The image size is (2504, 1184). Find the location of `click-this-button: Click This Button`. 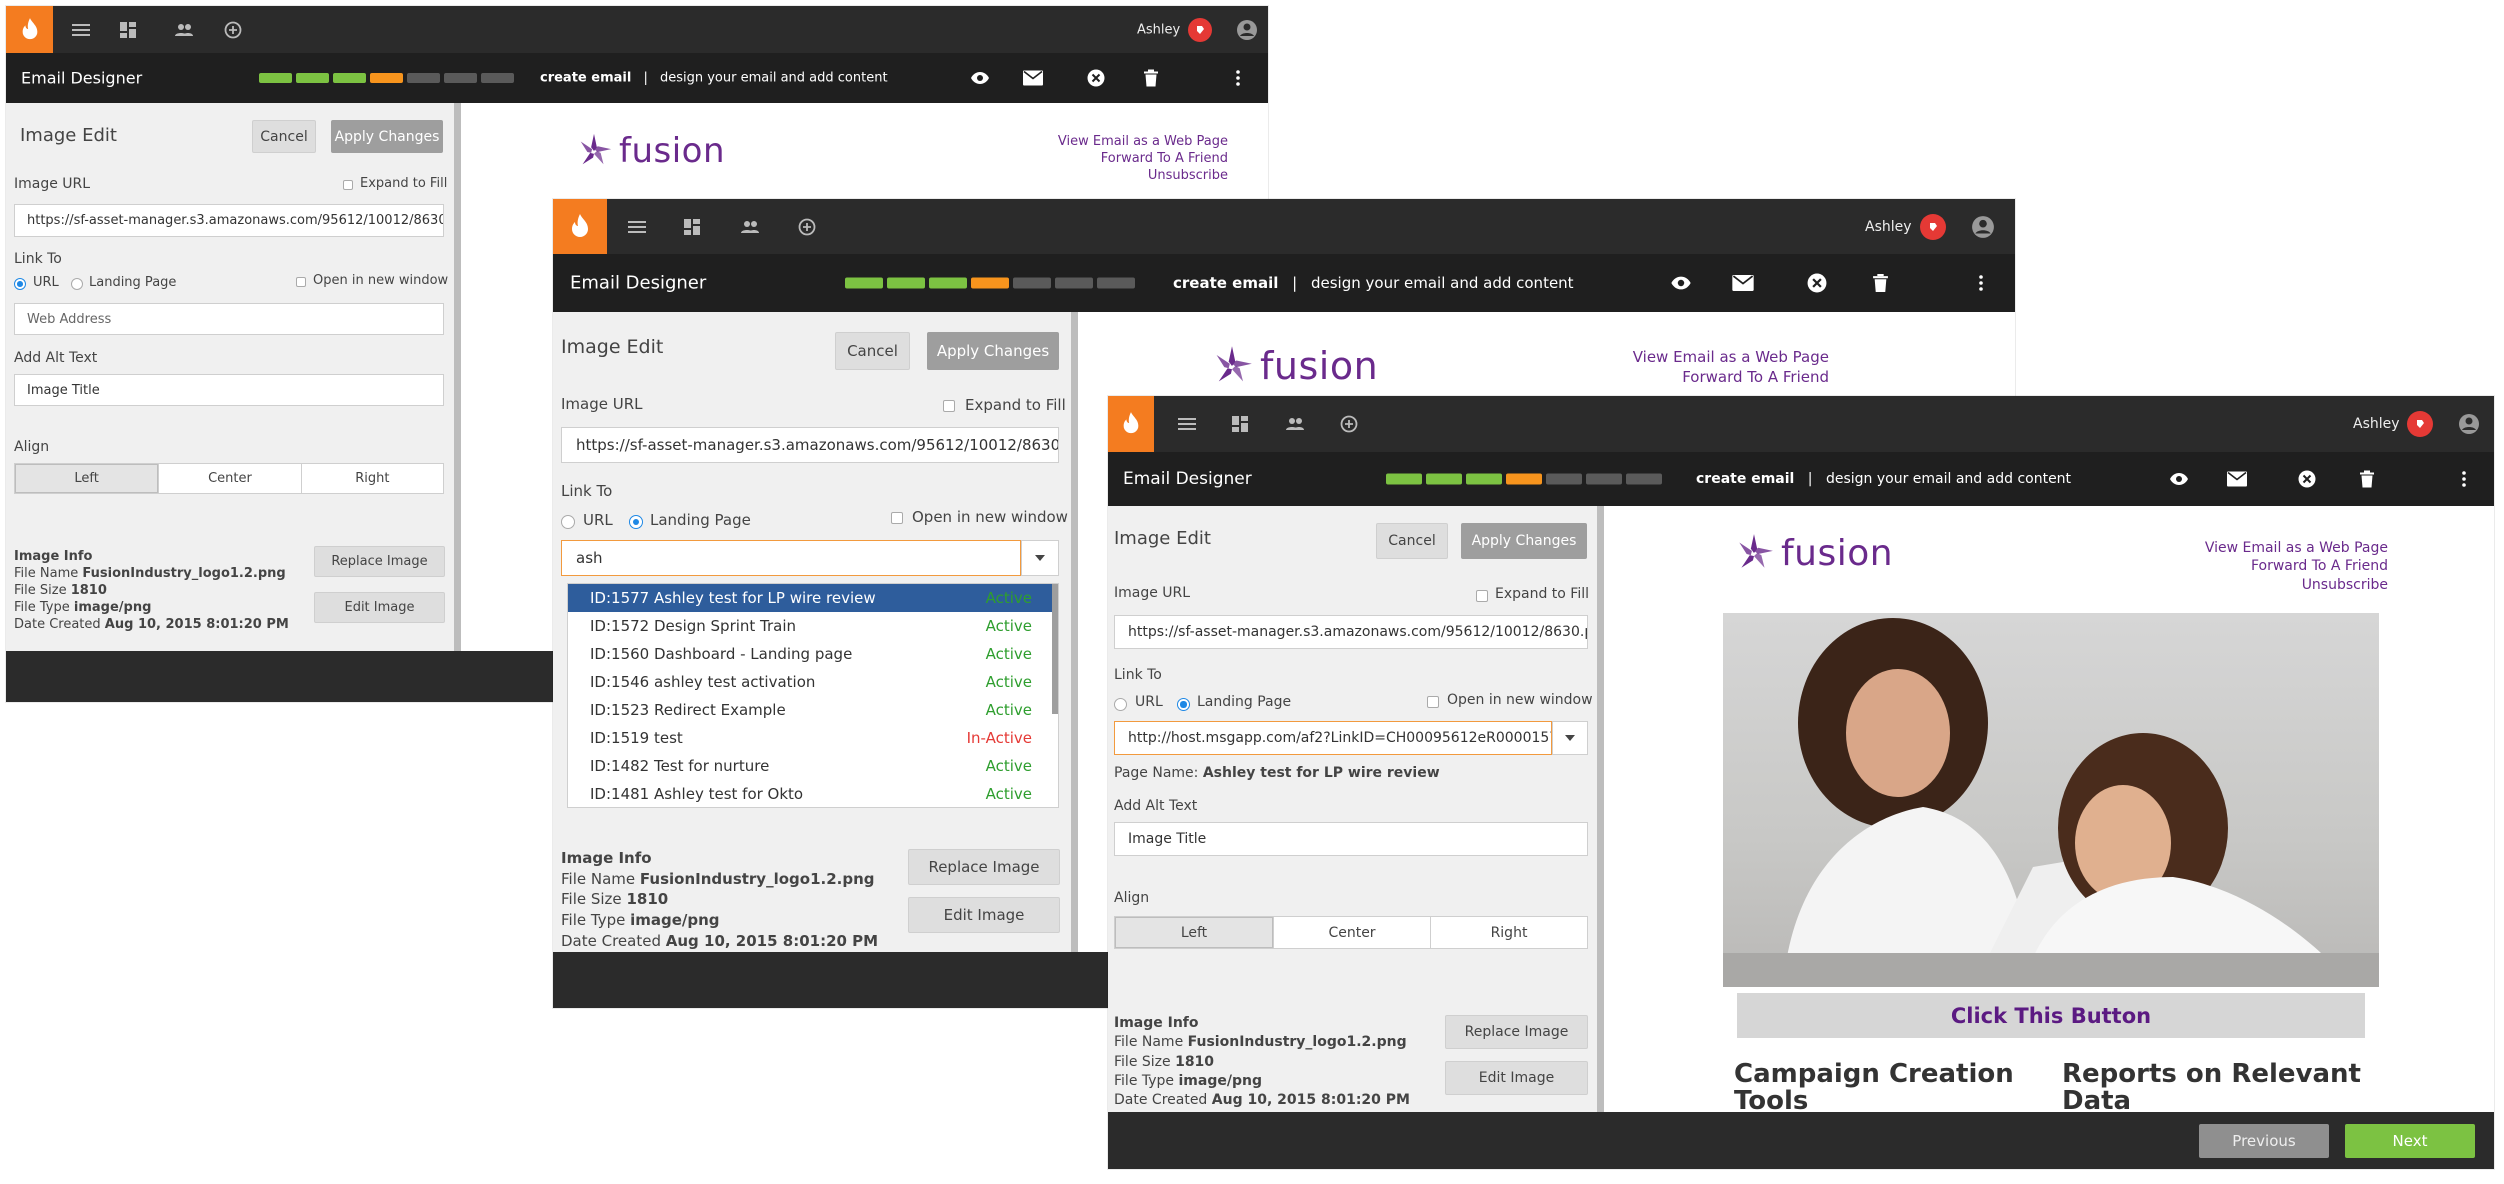

click-this-button: Click This Button is located at coordinates (2051, 1015).